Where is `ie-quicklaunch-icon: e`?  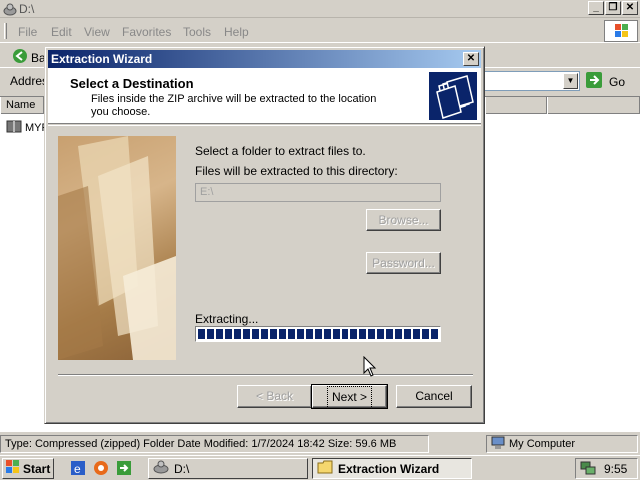 ie-quicklaunch-icon: e is located at coordinates (78, 468).